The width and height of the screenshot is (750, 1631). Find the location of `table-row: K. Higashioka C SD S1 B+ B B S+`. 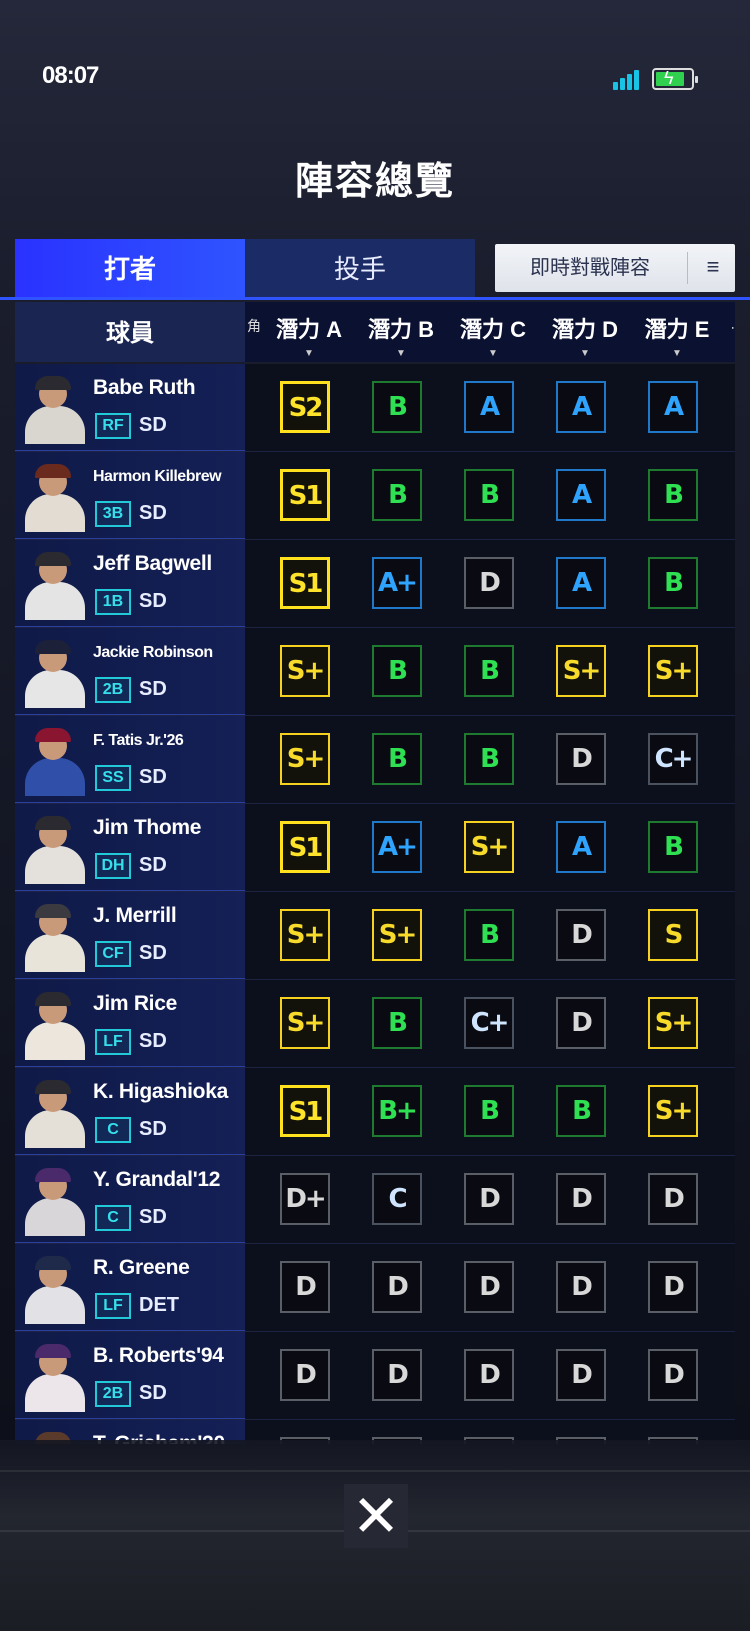

table-row: K. Higashioka C SD S1 B+ B B S+ is located at coordinates (375, 1112).